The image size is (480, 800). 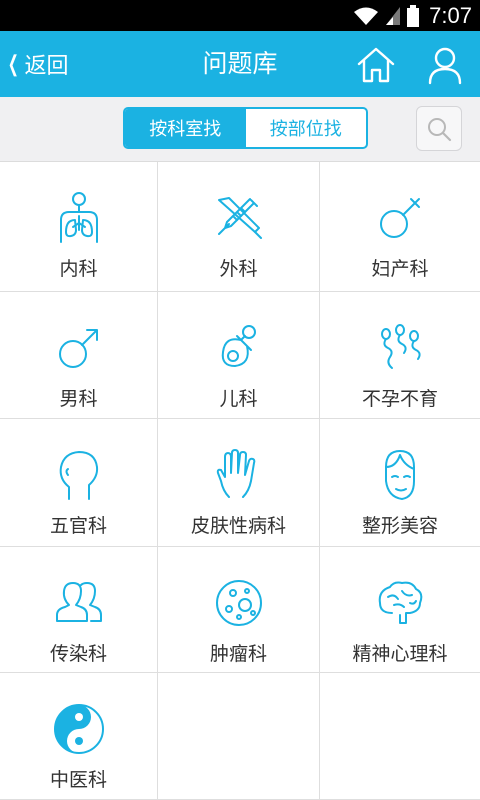 I want to click on home-icon, so click(x=376, y=65).